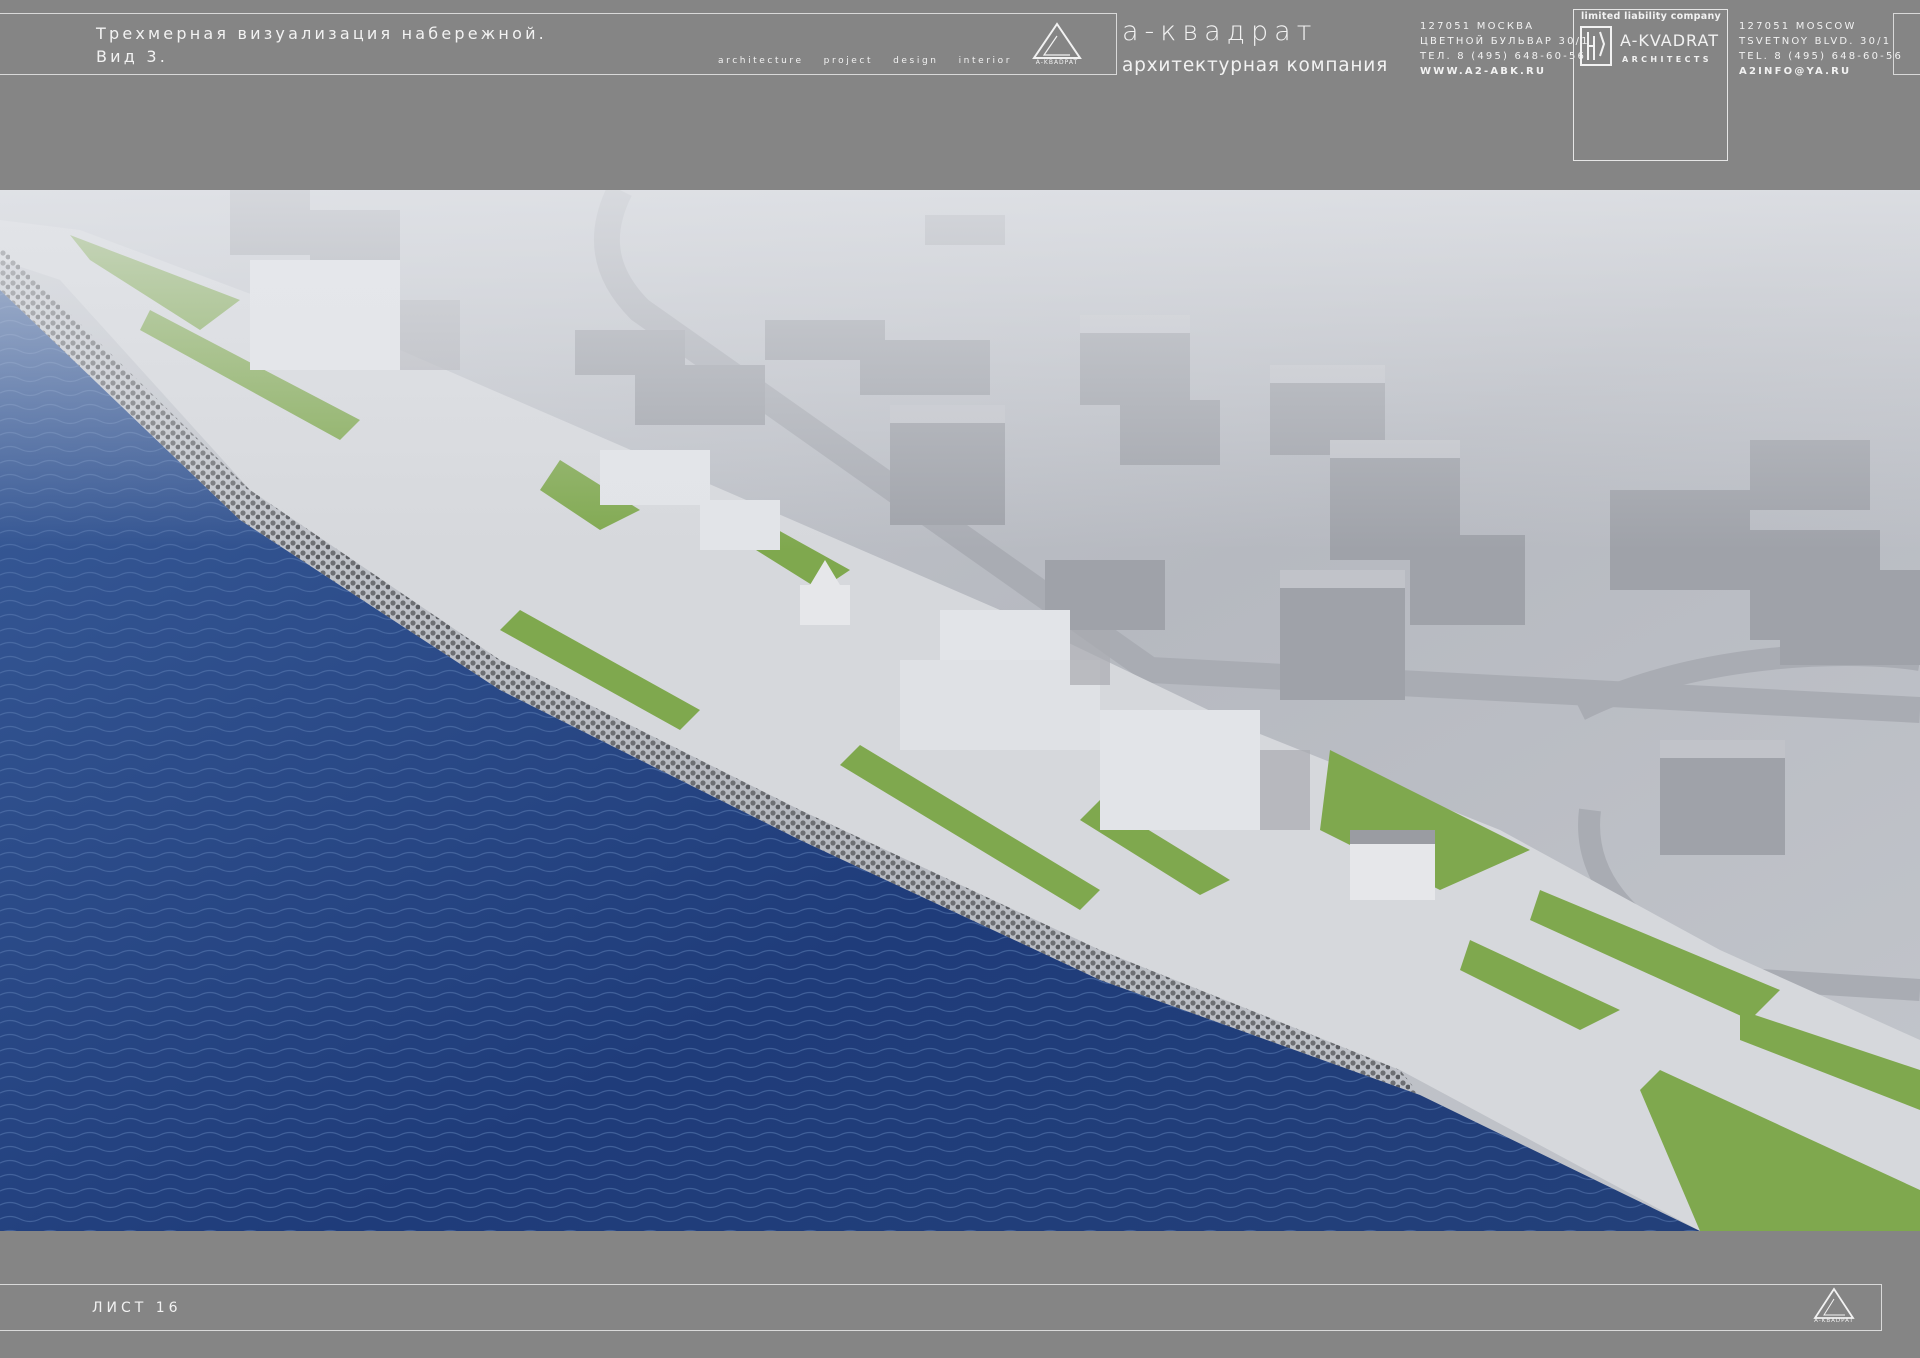 This screenshot has height=1358, width=1920. Describe the element at coordinates (1906, 44) in the screenshot. I see `frame-right-cap` at that location.